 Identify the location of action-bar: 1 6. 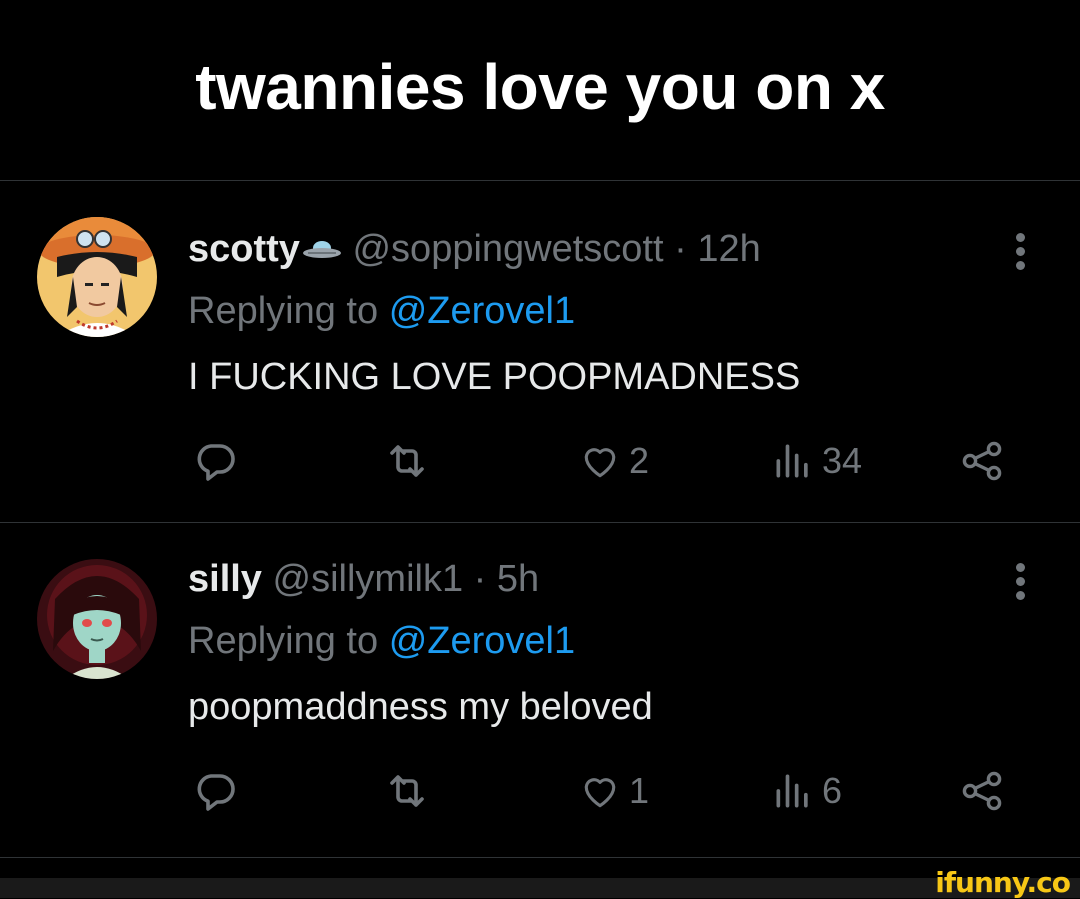
(540, 791).